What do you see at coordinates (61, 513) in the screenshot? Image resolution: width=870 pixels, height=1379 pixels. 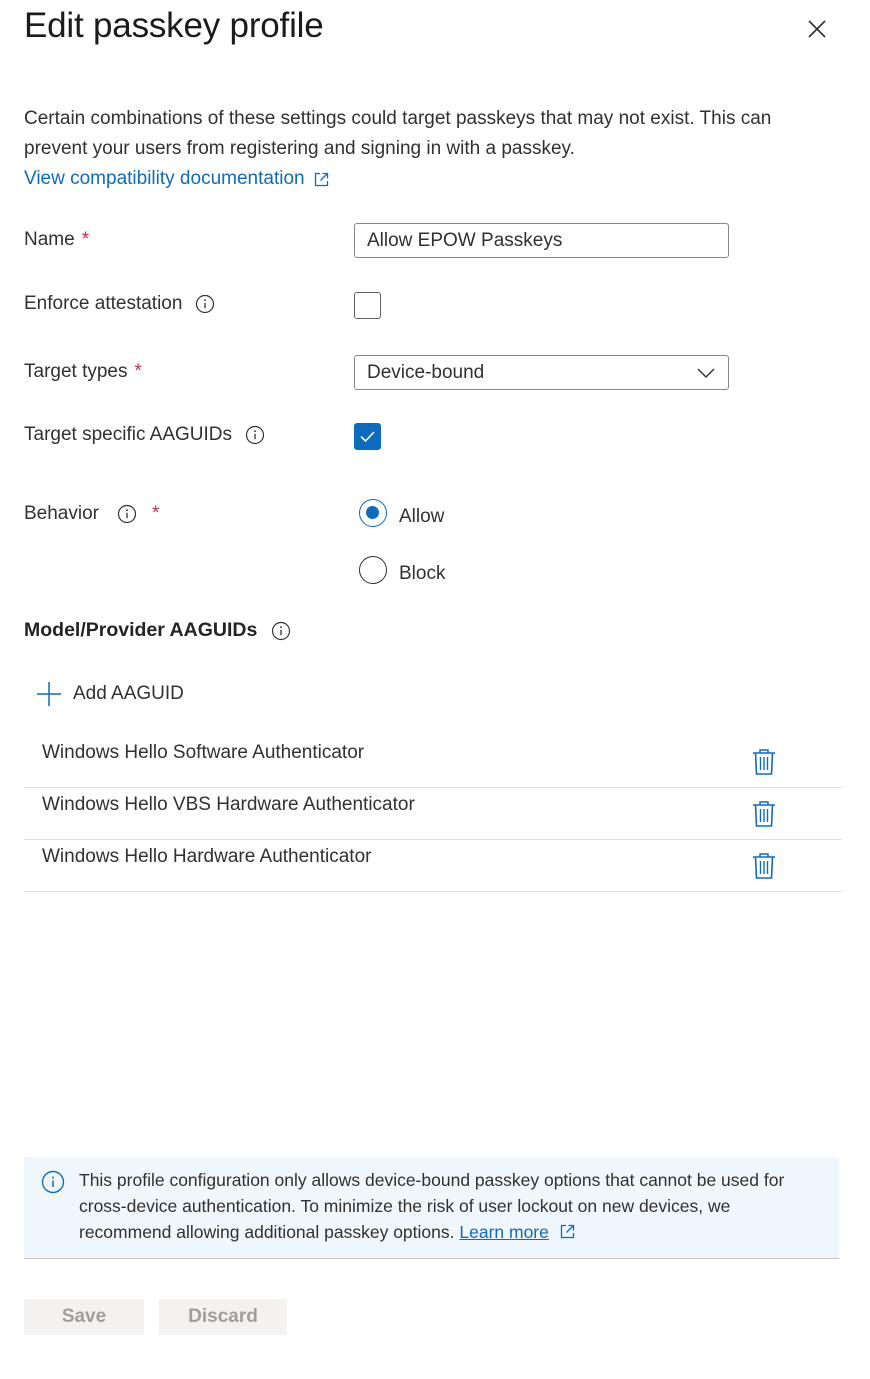 I see `behavior-label-text: Behavior` at bounding box center [61, 513].